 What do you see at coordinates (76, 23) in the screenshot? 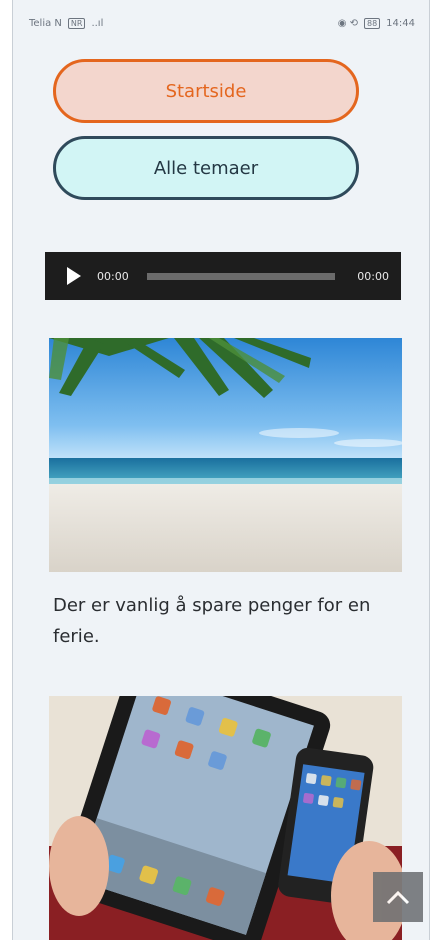
I see `network-badge: NR` at bounding box center [76, 23].